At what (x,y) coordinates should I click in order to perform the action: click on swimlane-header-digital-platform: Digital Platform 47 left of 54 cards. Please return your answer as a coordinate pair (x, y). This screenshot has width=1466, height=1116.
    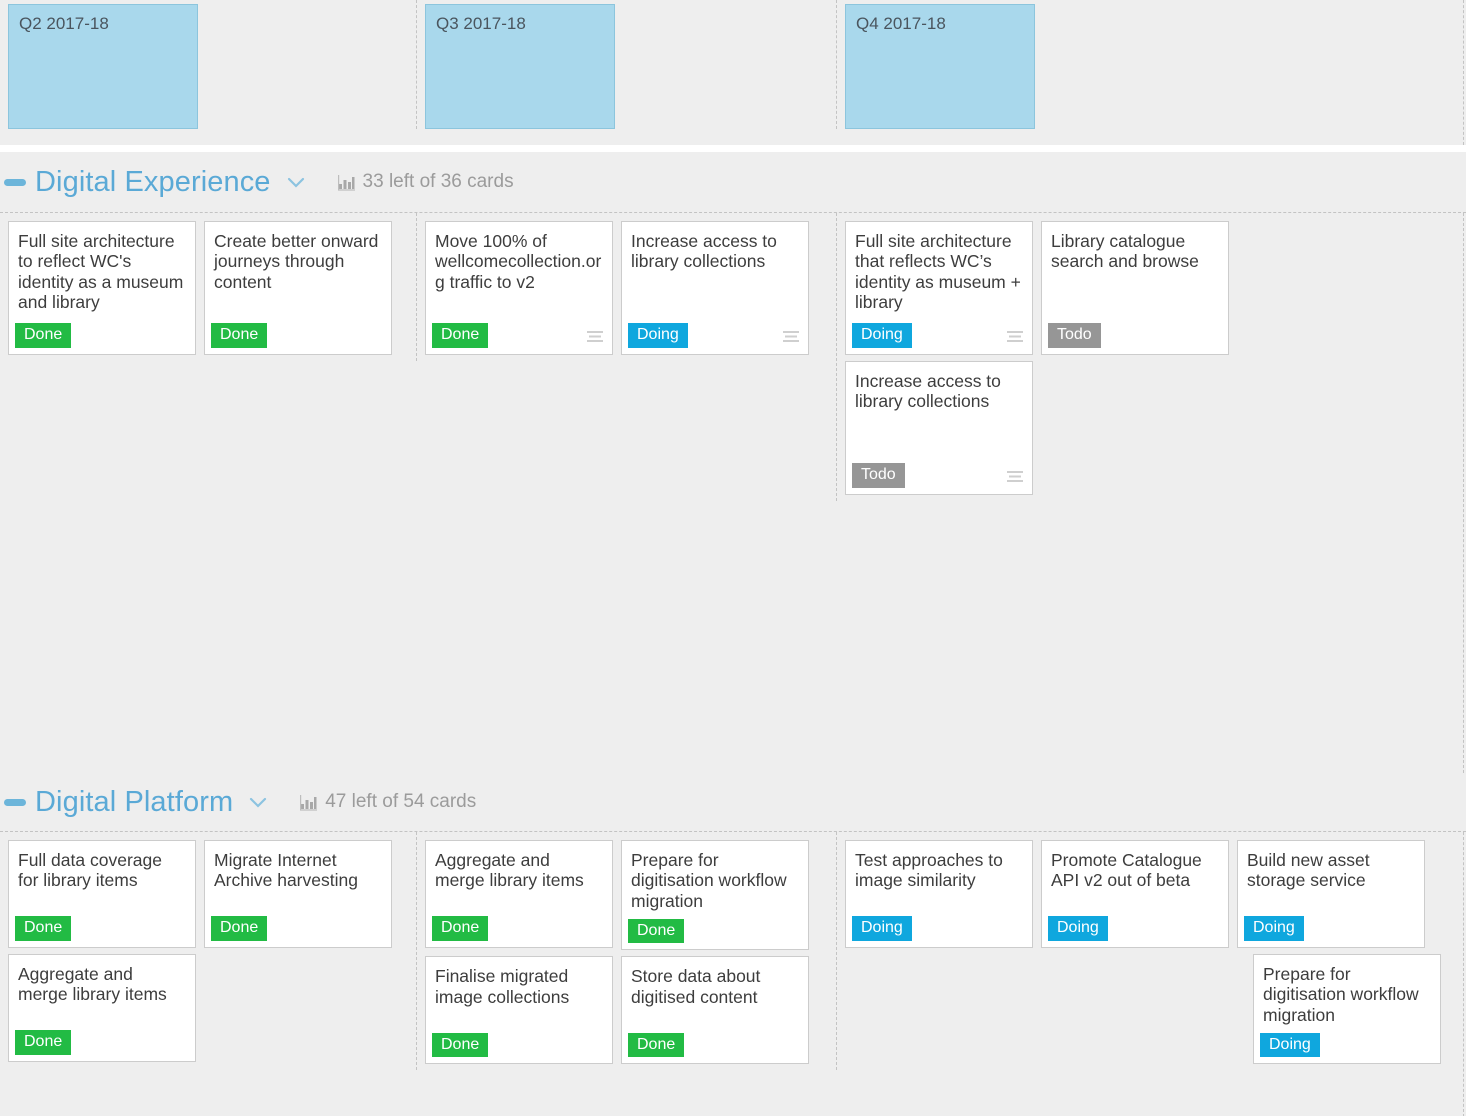
    Looking at the image, I should click on (733, 802).